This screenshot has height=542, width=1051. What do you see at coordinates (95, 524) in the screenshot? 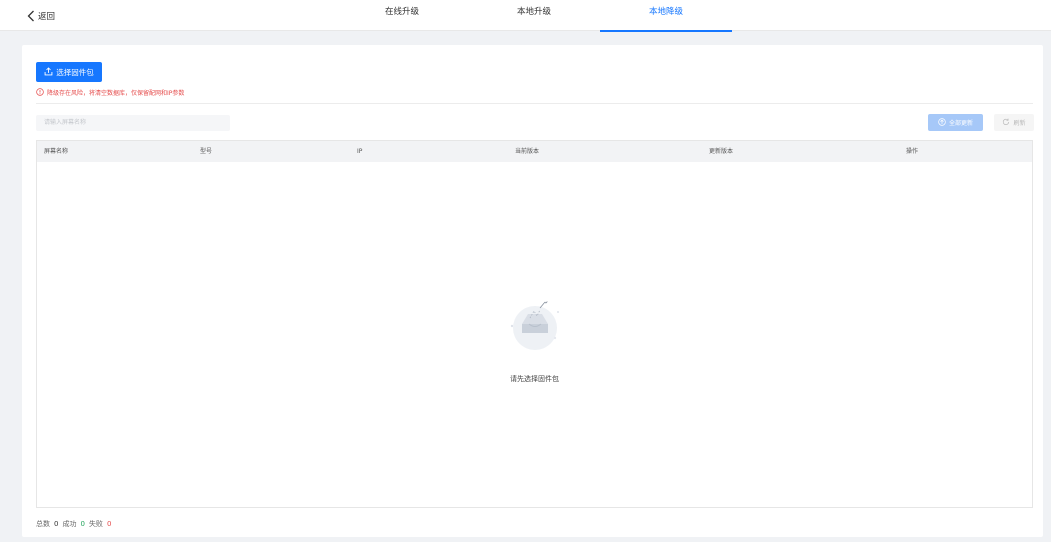
I see `fail-label: 失败` at bounding box center [95, 524].